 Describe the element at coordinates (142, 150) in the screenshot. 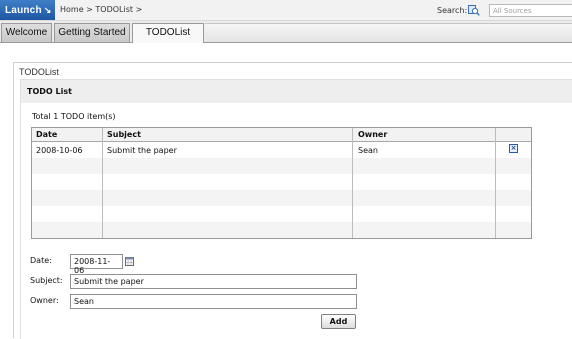

I see `cell-subject: Submit the paper` at that location.